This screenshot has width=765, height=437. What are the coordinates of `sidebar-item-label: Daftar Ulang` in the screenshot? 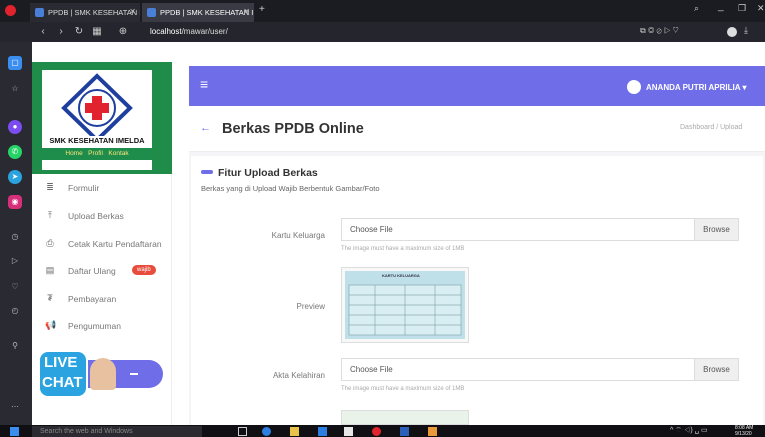 It's located at (92, 271).